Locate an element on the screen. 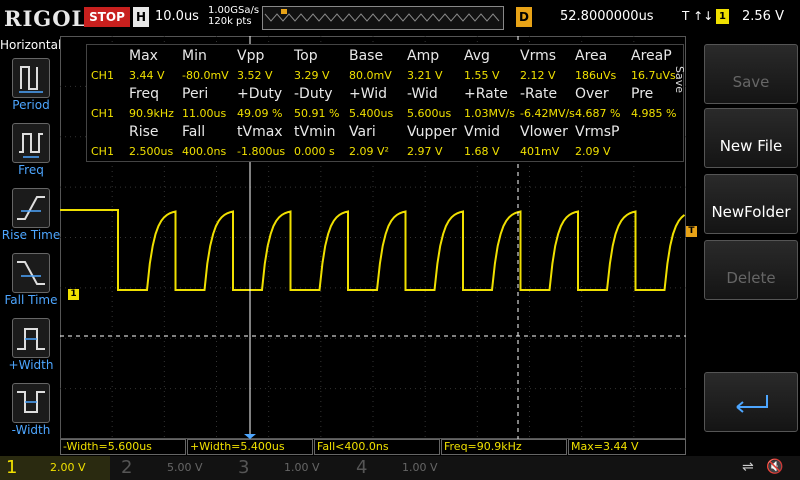 The width and height of the screenshot is (800, 480). pos-width-button is located at coordinates (31, 338).